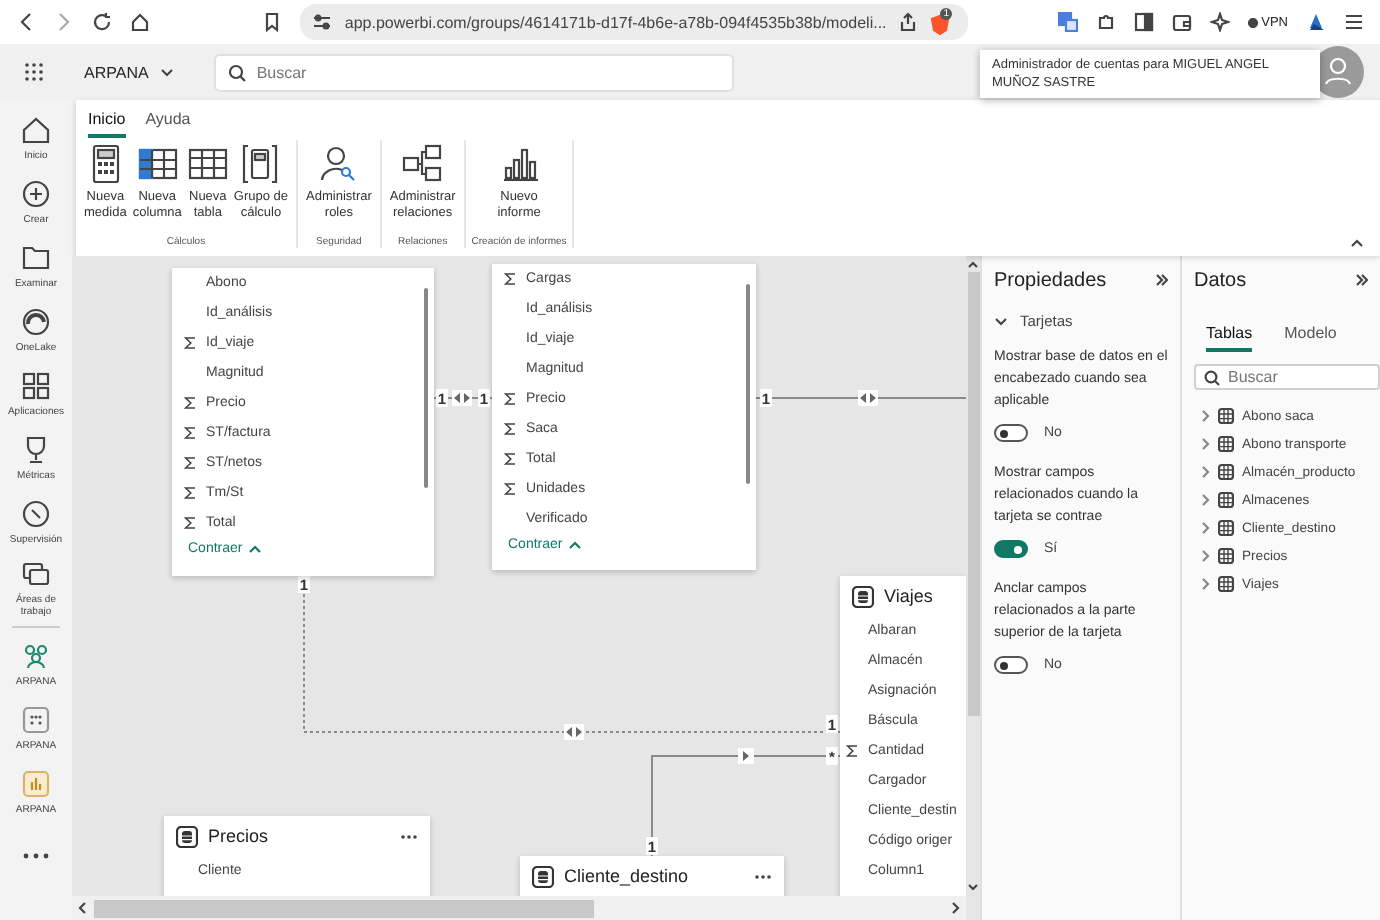  What do you see at coordinates (36, 784) in the screenshot?
I see `report-icon` at bounding box center [36, 784].